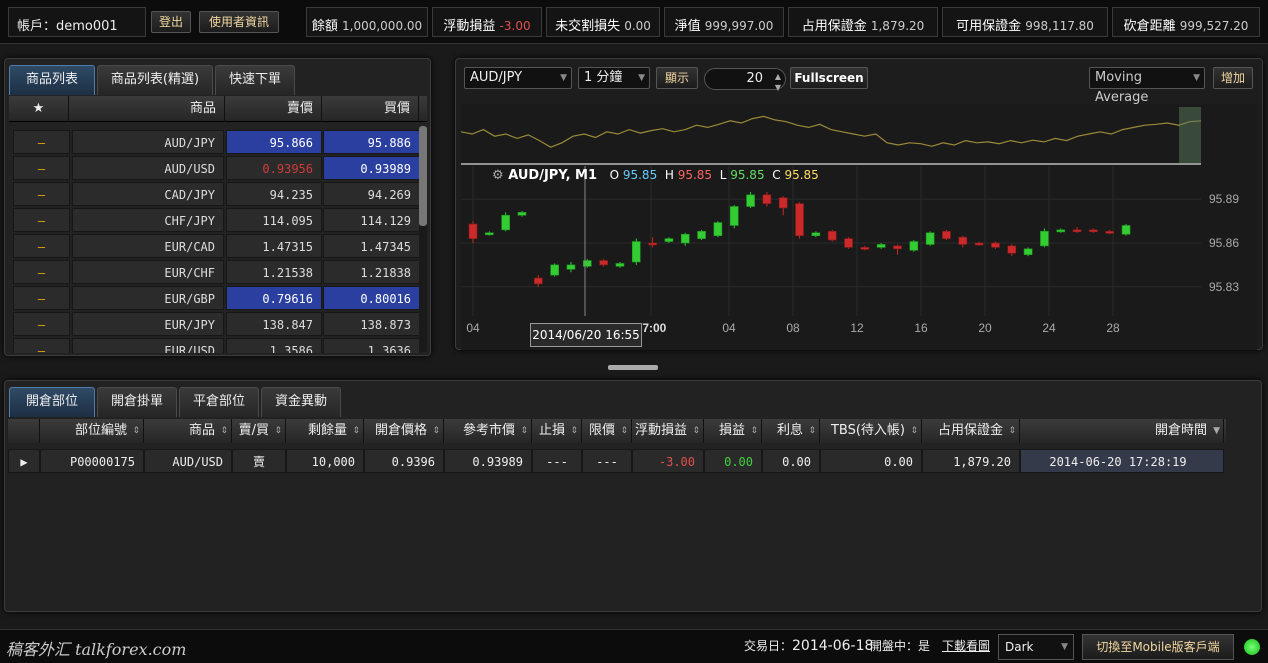 Image resolution: width=1268 pixels, height=663 pixels. What do you see at coordinates (677, 78) in the screenshot?
I see `show-button: 顯示` at bounding box center [677, 78].